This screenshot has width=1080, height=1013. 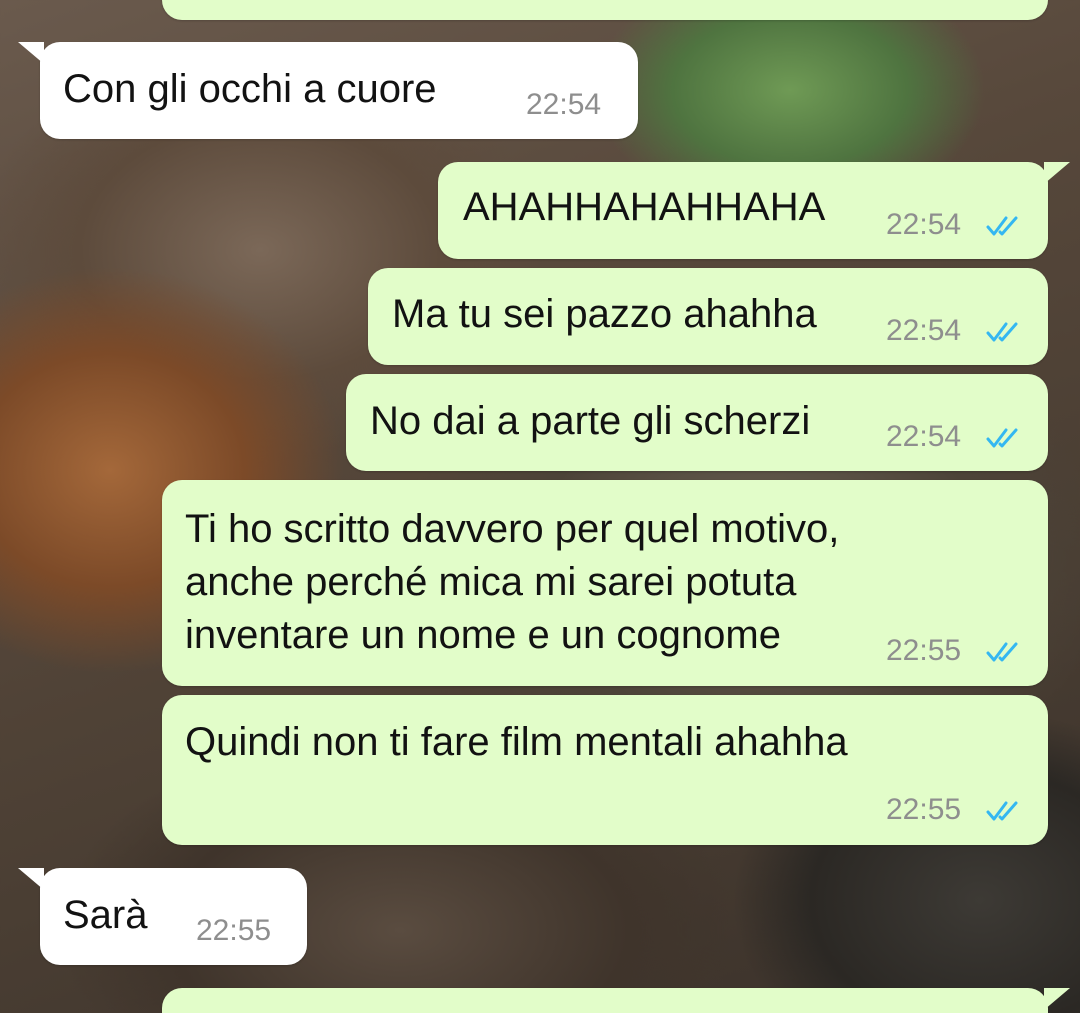 I want to click on message-bubble-outgoing: AHAHHAHAHHAHA 22:54, so click(x=743, y=210).